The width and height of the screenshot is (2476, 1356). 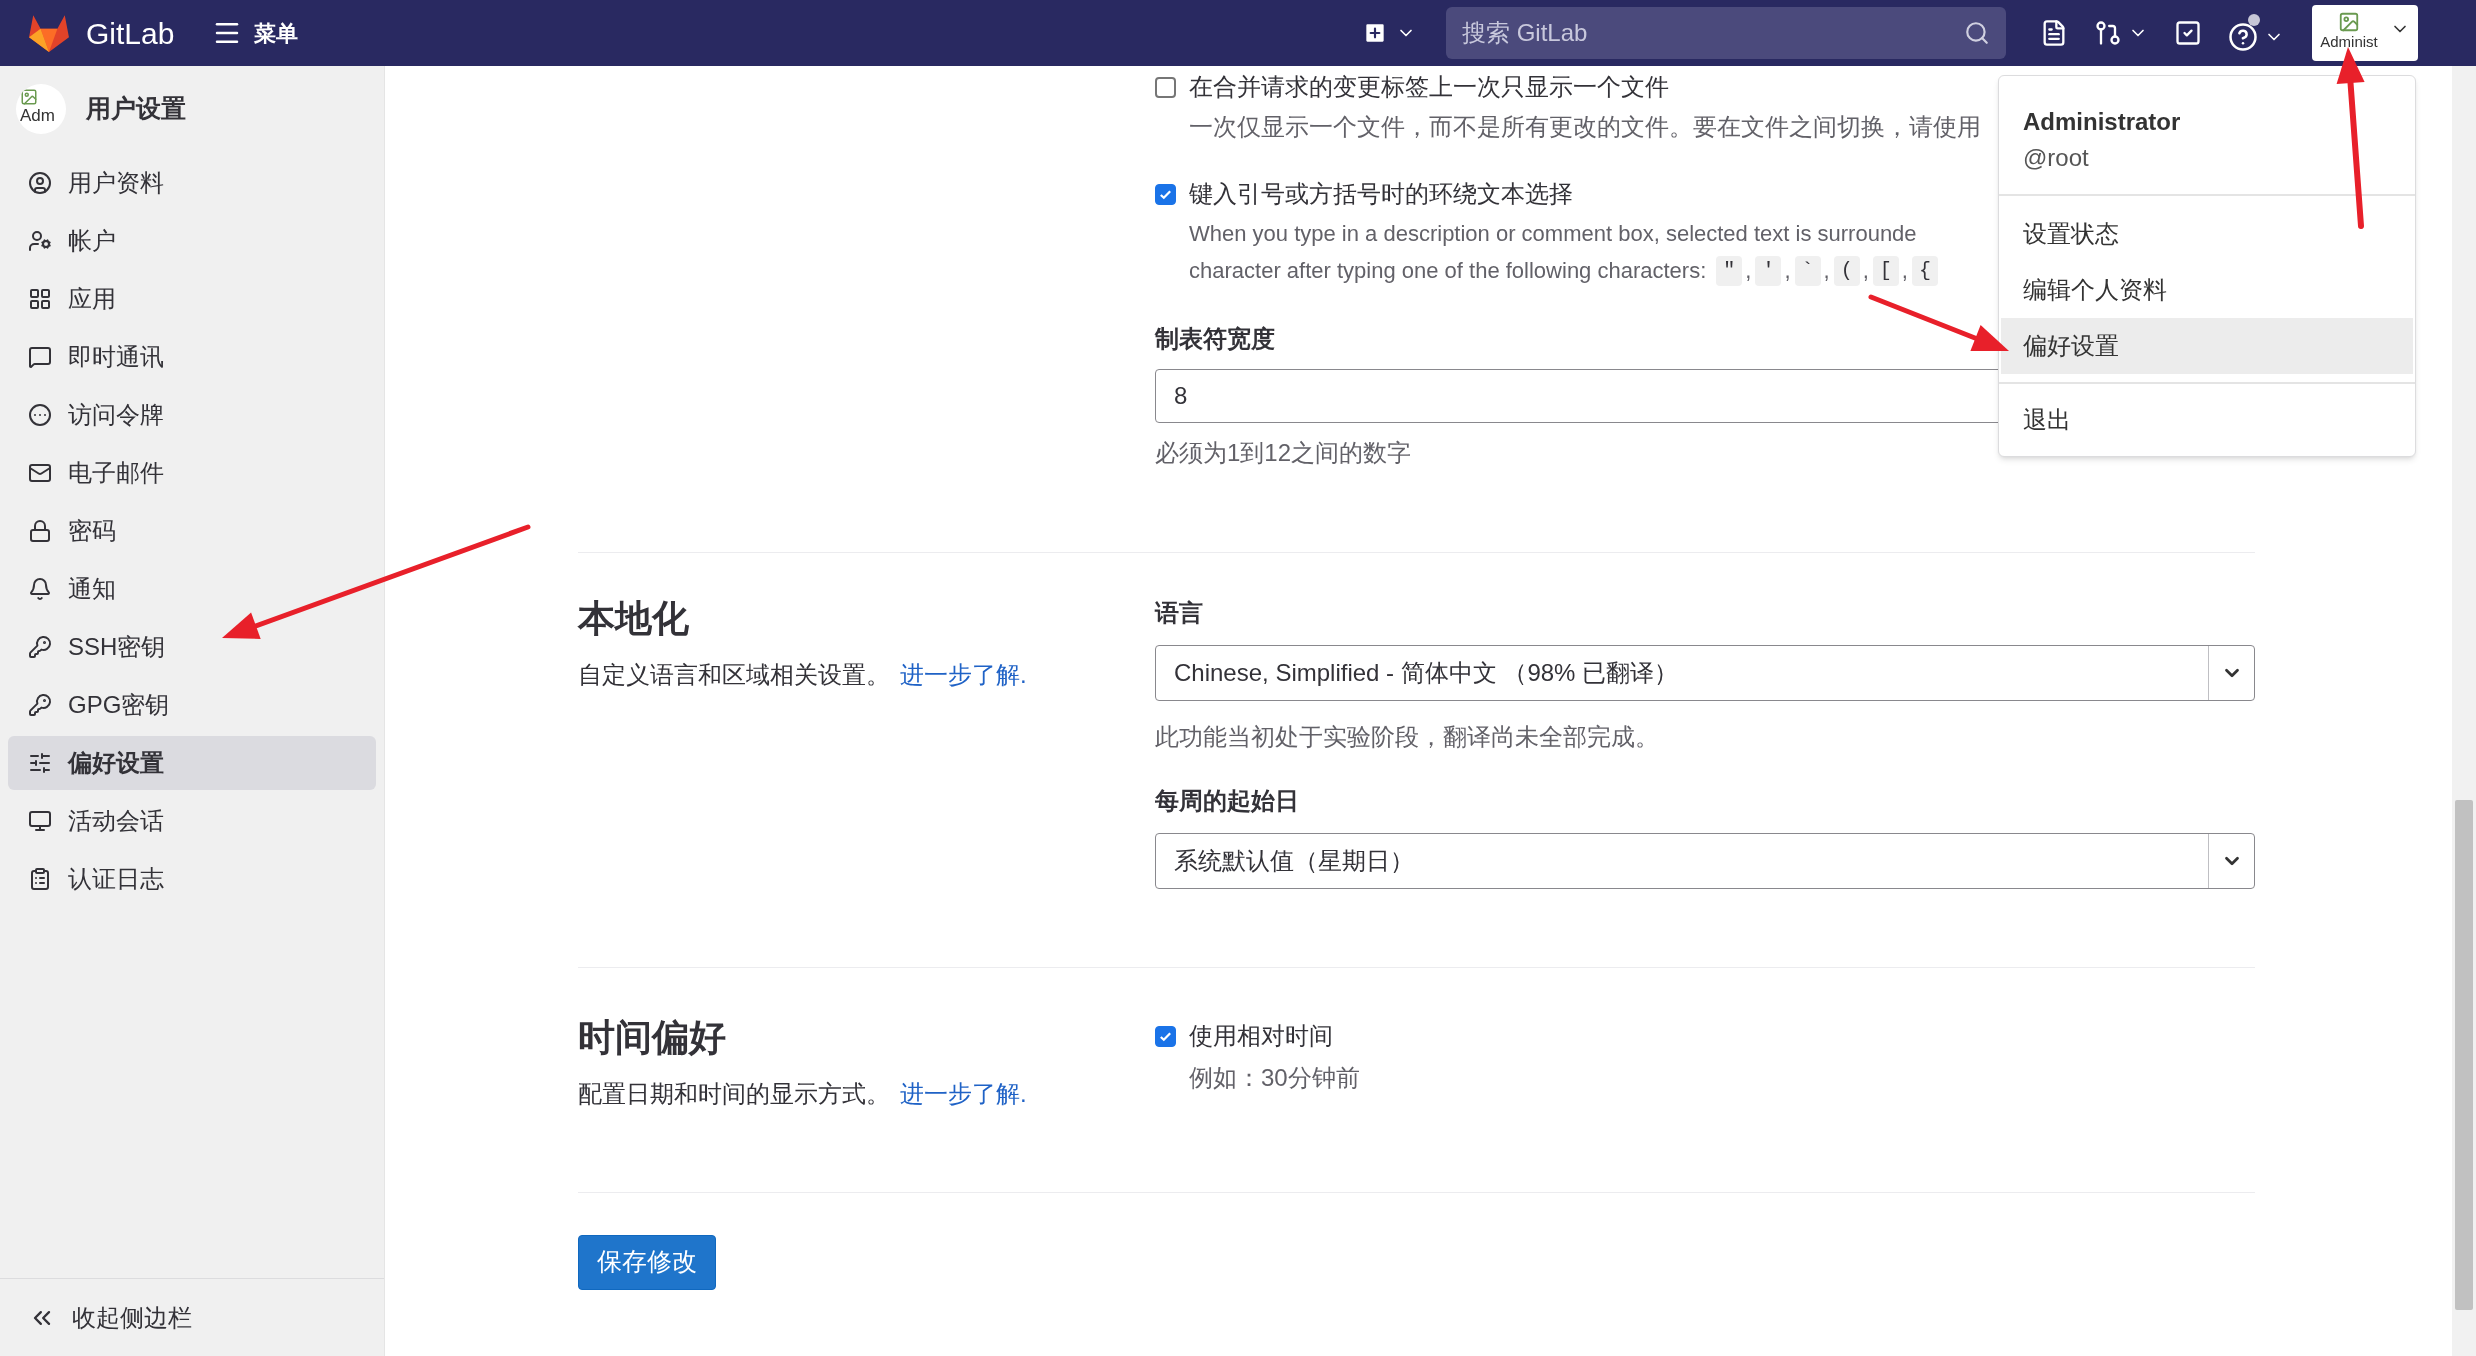 I want to click on grid-icon, so click(x=40, y=299).